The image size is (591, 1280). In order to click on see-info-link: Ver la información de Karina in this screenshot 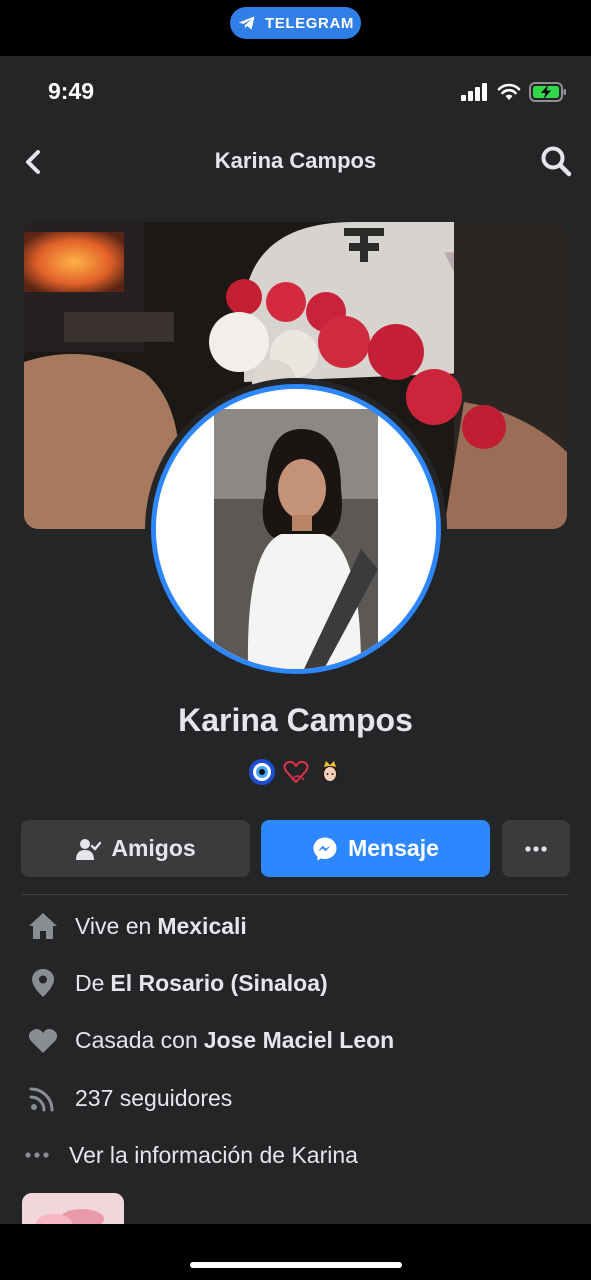, I will do `click(189, 1155)`.